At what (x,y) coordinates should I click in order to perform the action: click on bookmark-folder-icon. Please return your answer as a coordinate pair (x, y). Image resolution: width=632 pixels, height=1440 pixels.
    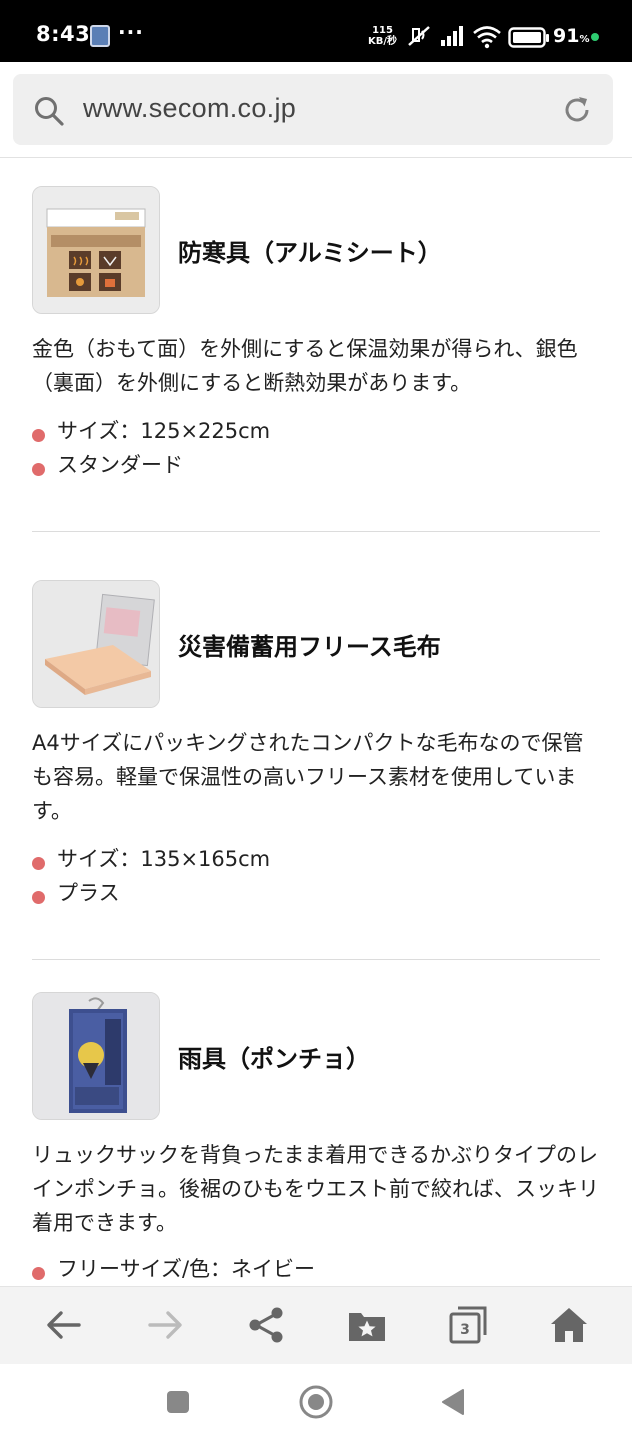
    Looking at the image, I should click on (367, 1325).